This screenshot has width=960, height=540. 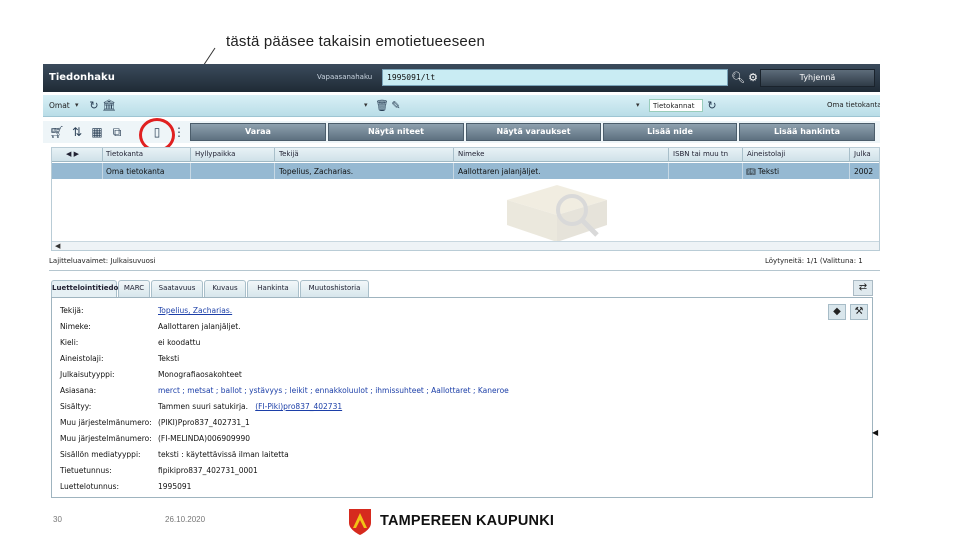 What do you see at coordinates (102, 261) in the screenshot?
I see `sort-keys-label: Lajitteluavaimet: Julkaisuvuosi` at bounding box center [102, 261].